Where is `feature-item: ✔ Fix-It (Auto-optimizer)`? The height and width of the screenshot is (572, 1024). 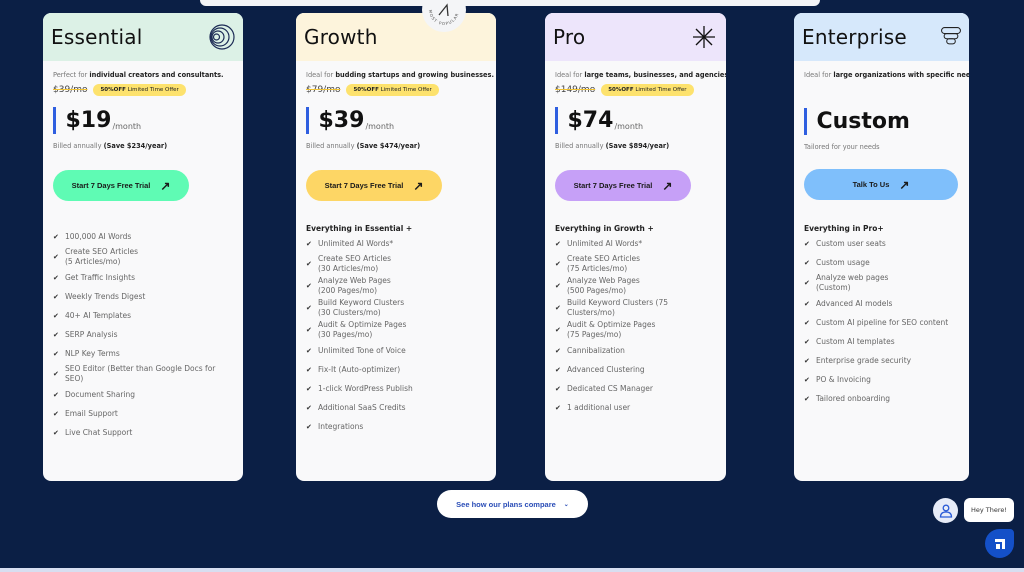
feature-item: ✔ Fix-It (Auto-optimizer) is located at coordinates (396, 369).